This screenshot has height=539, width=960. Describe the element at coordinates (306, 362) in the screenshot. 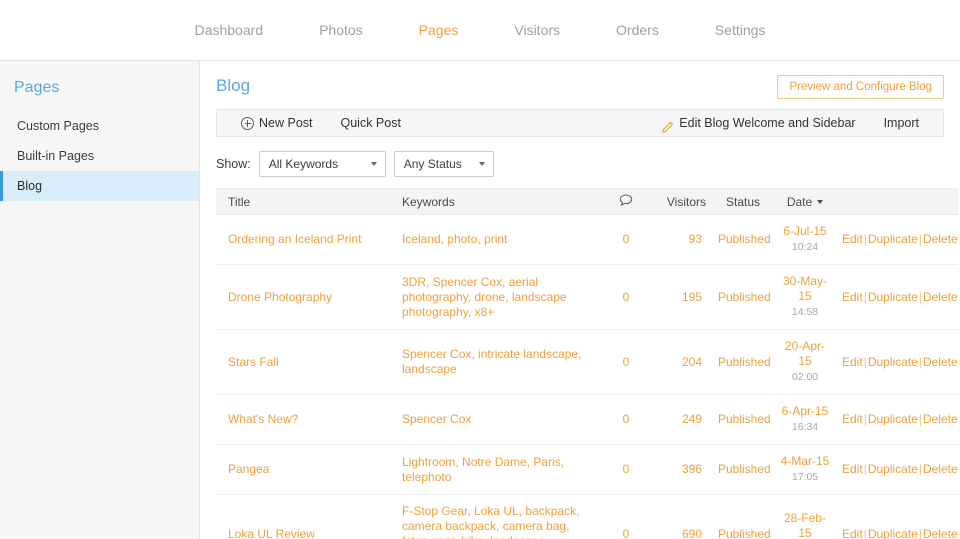

I see `cell-title: Stars Fall` at that location.